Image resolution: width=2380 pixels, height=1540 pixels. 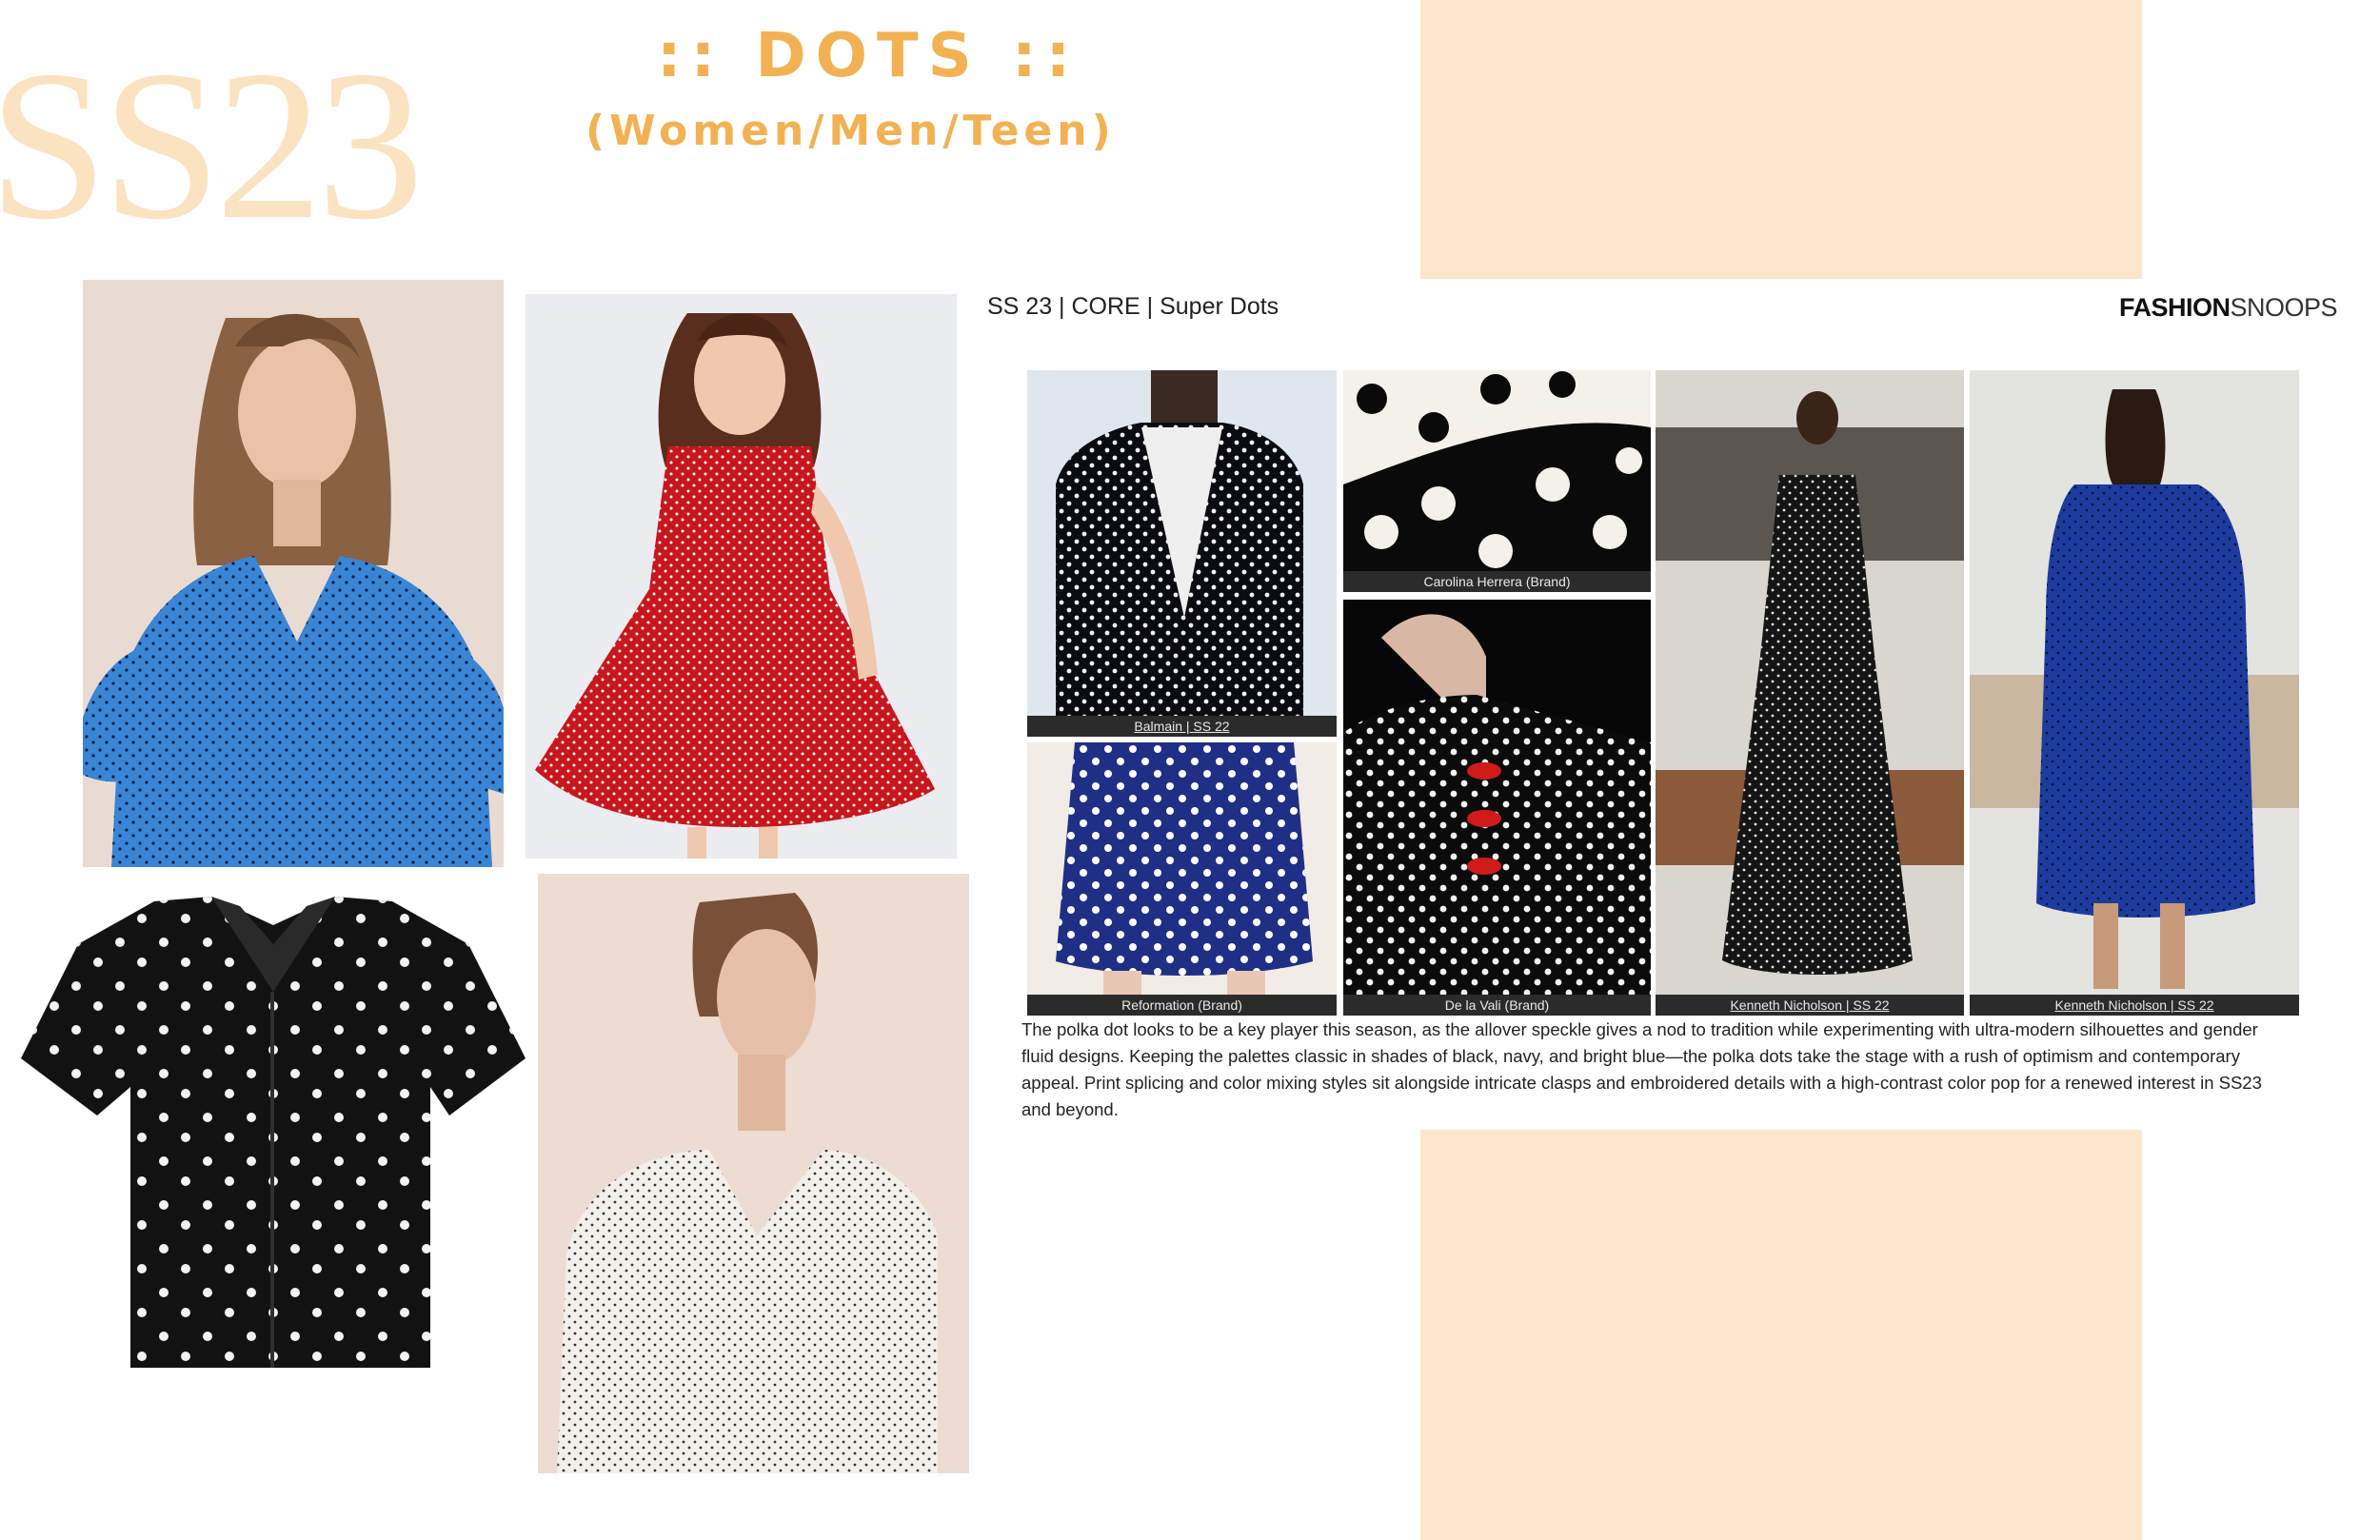 I want to click on peach-block-top, so click(x=1781, y=139).